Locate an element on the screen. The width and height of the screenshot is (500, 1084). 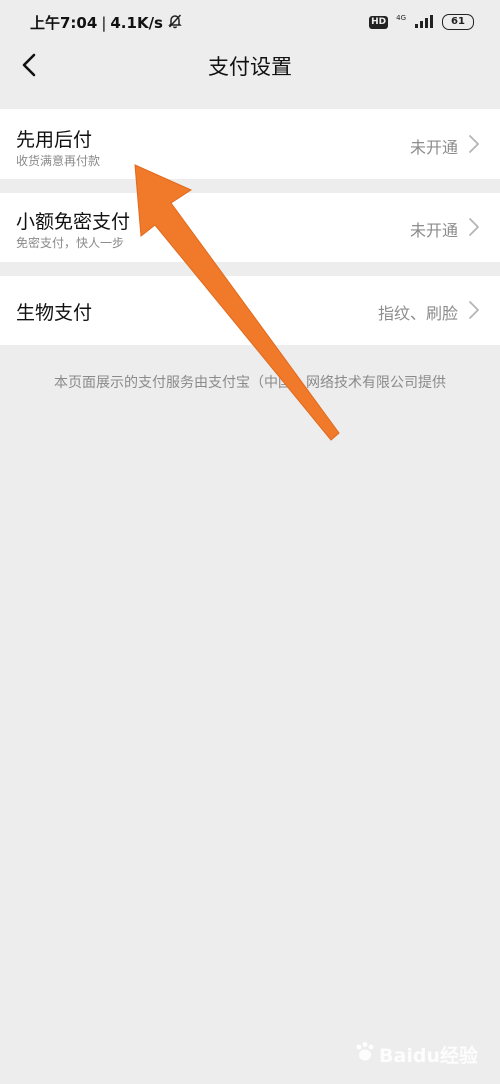
setting-status: 指纹、刷脸 is located at coordinates (417, 313).